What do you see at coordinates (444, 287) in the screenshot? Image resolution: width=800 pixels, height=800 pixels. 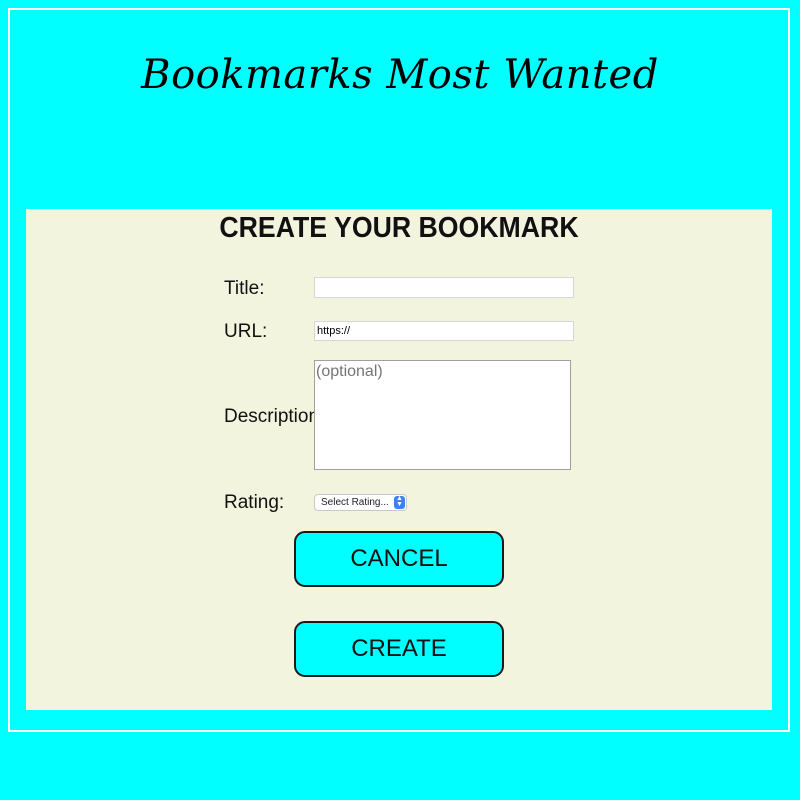 I see `title-input` at bounding box center [444, 287].